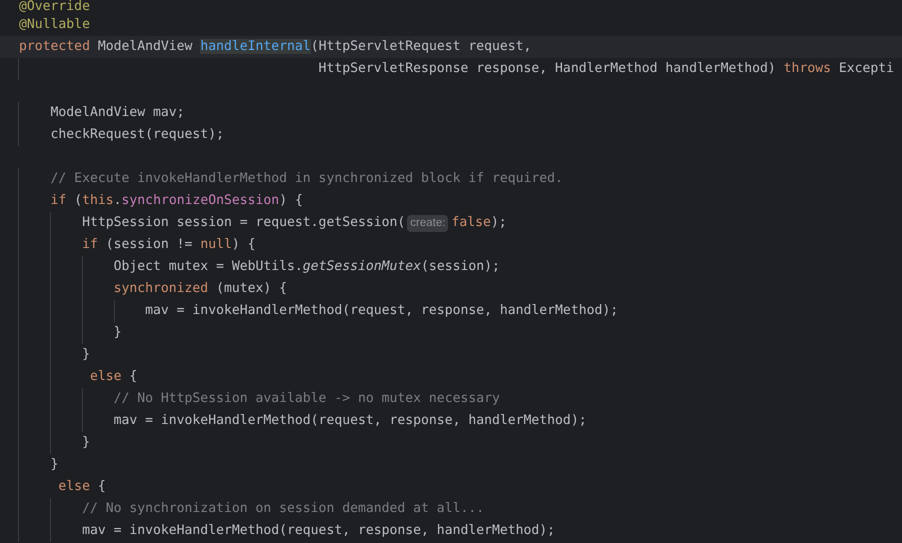 The height and width of the screenshot is (543, 902). What do you see at coordinates (200, 289) in the screenshot?
I see `code-text: synchronized (mutex) {` at bounding box center [200, 289].